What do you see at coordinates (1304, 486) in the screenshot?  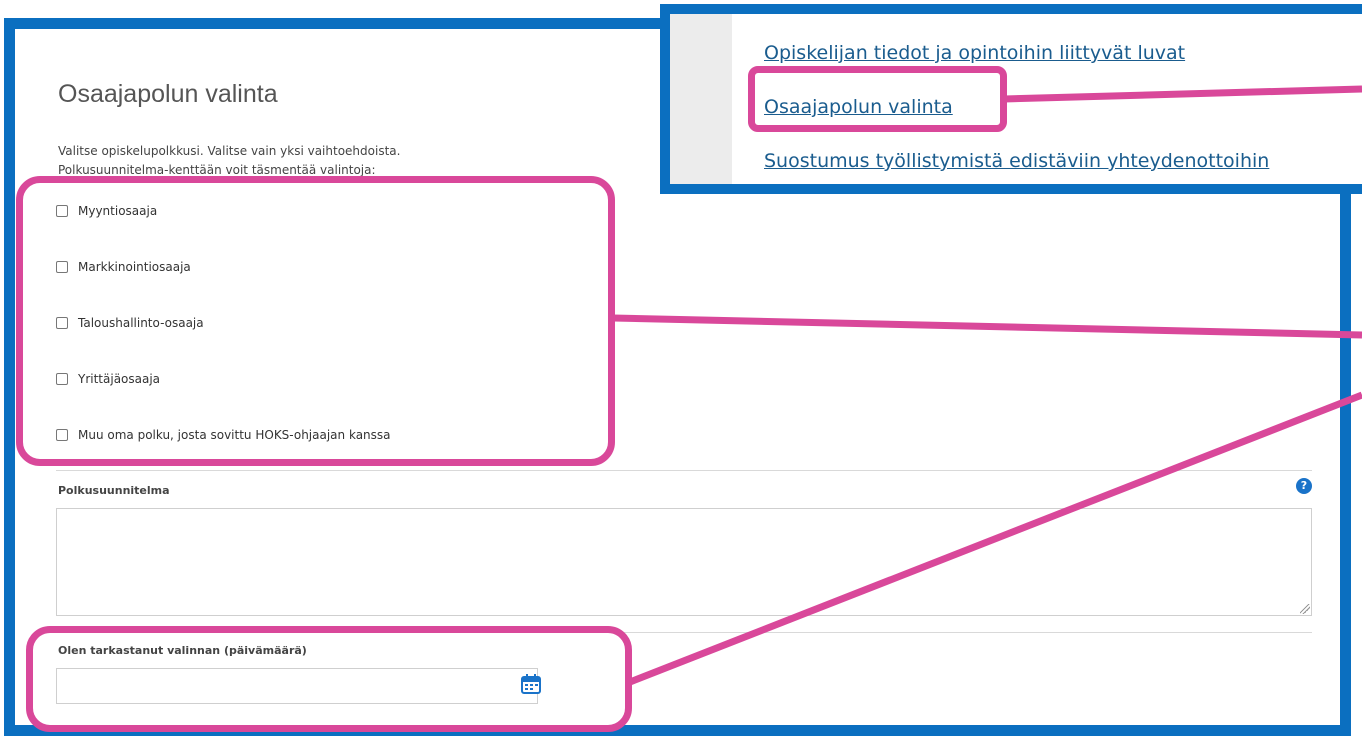 I see `help-icon: ?` at bounding box center [1304, 486].